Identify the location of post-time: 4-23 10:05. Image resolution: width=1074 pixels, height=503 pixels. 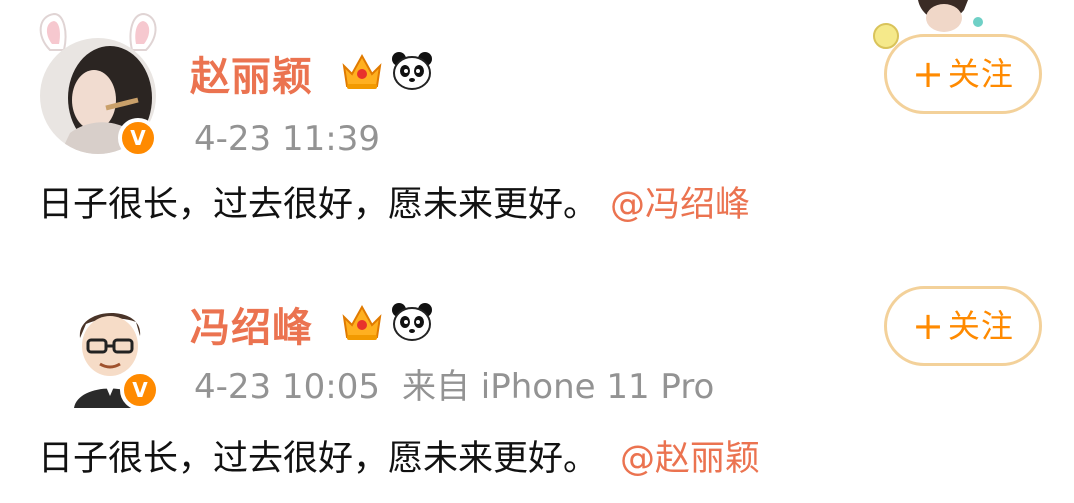
(287, 387).